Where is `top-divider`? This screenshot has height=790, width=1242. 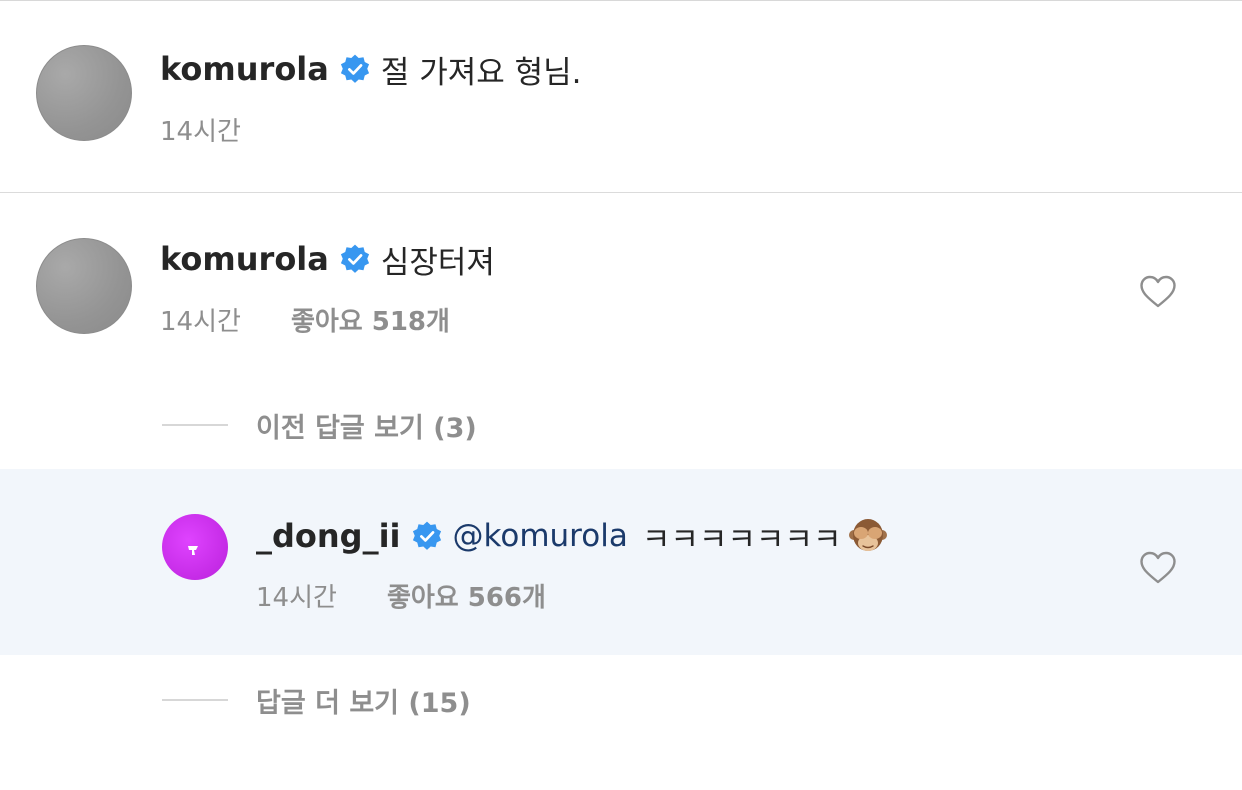 top-divider is located at coordinates (621, 0).